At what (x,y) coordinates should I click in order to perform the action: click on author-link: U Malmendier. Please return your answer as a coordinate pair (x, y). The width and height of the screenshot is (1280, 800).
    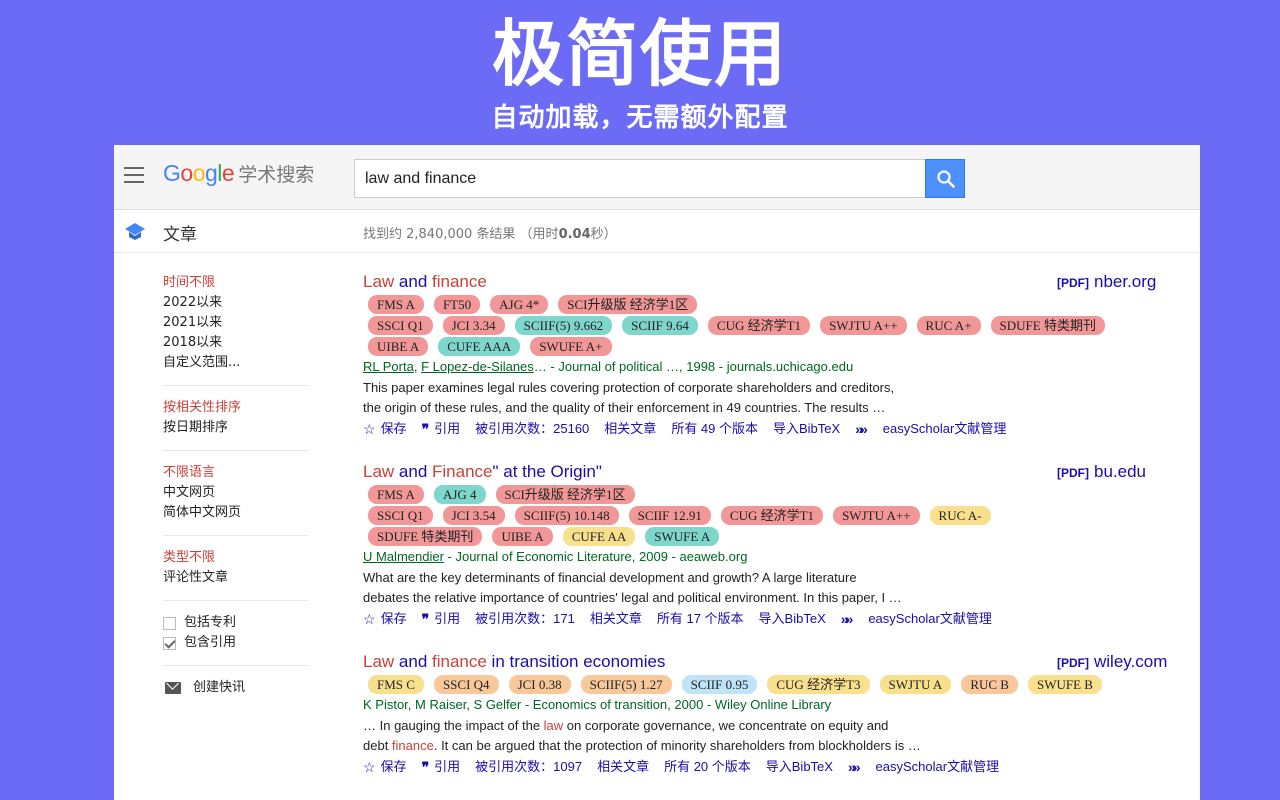
    Looking at the image, I should click on (403, 556).